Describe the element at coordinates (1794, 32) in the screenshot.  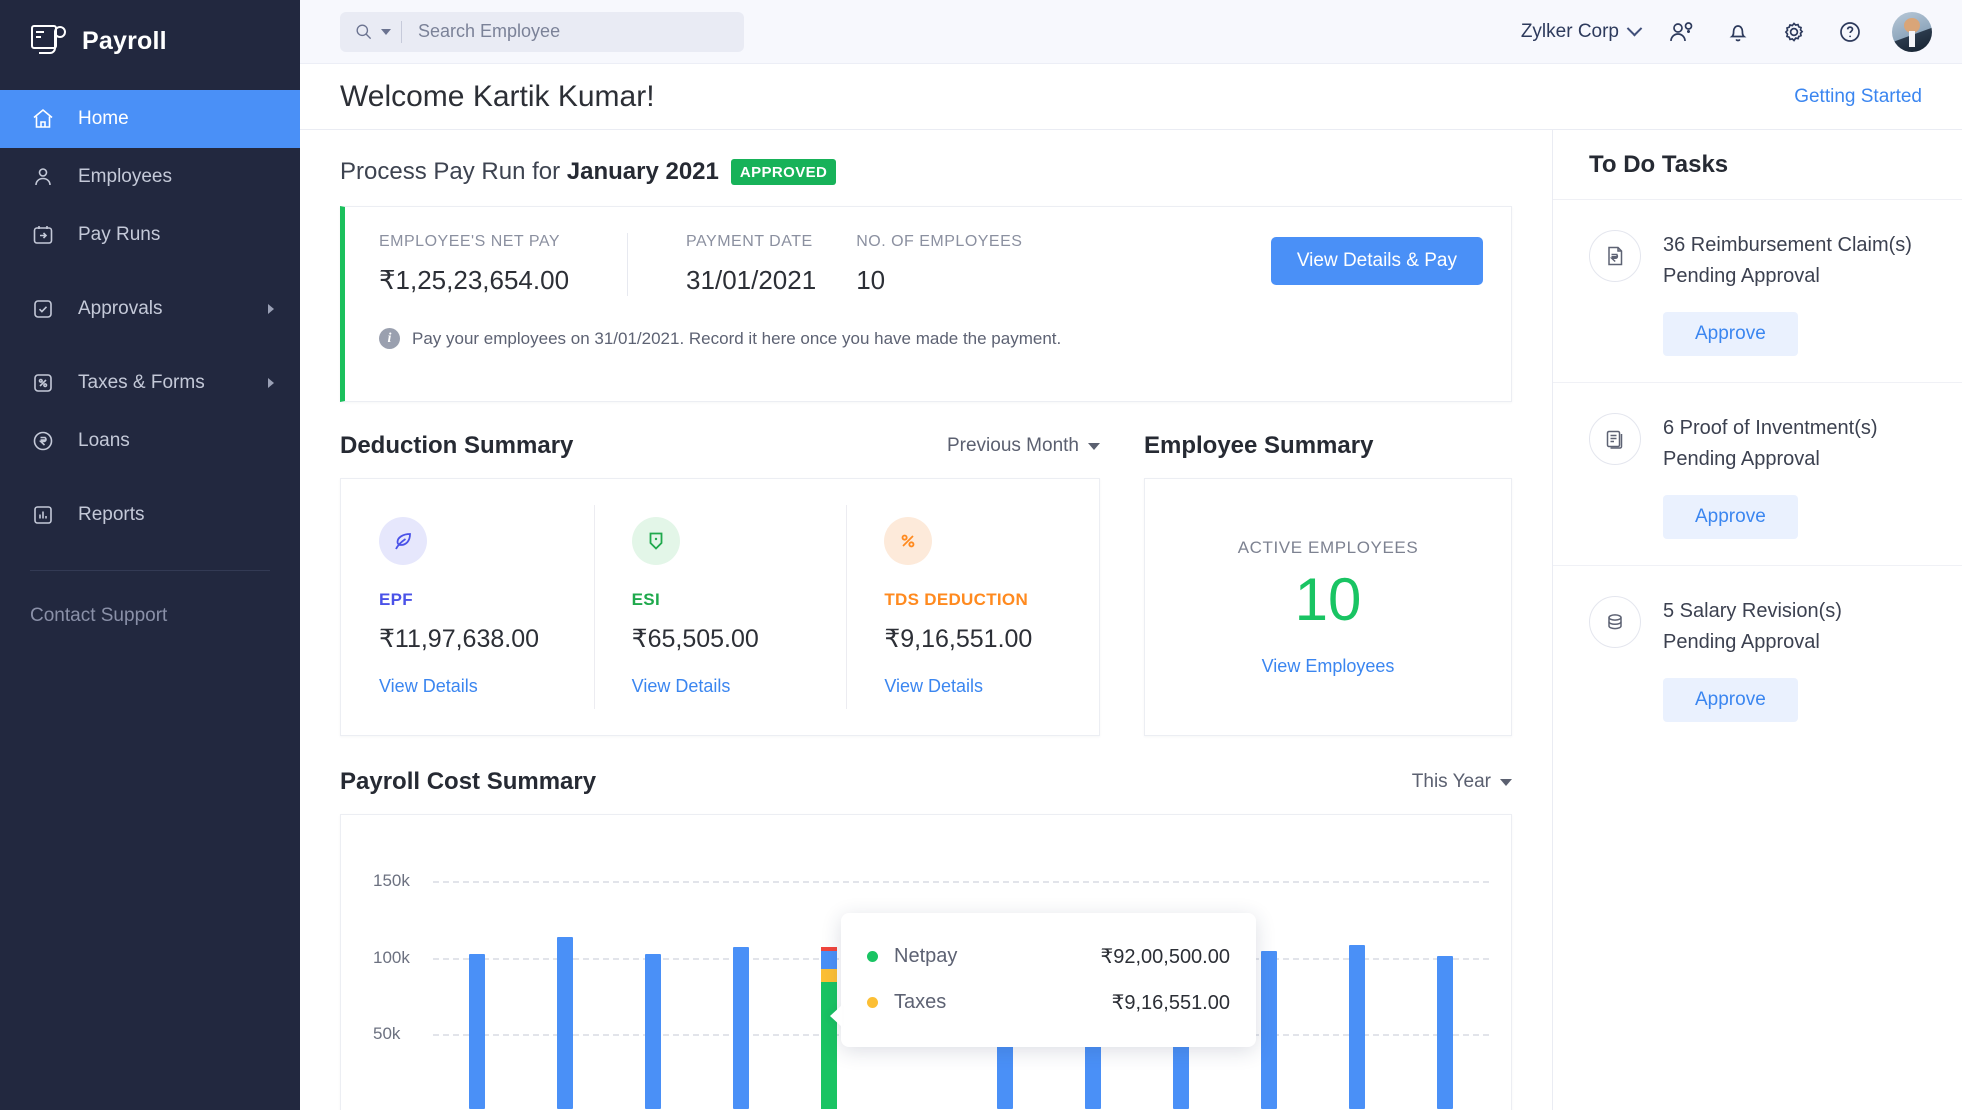
I see `gear-icon` at that location.